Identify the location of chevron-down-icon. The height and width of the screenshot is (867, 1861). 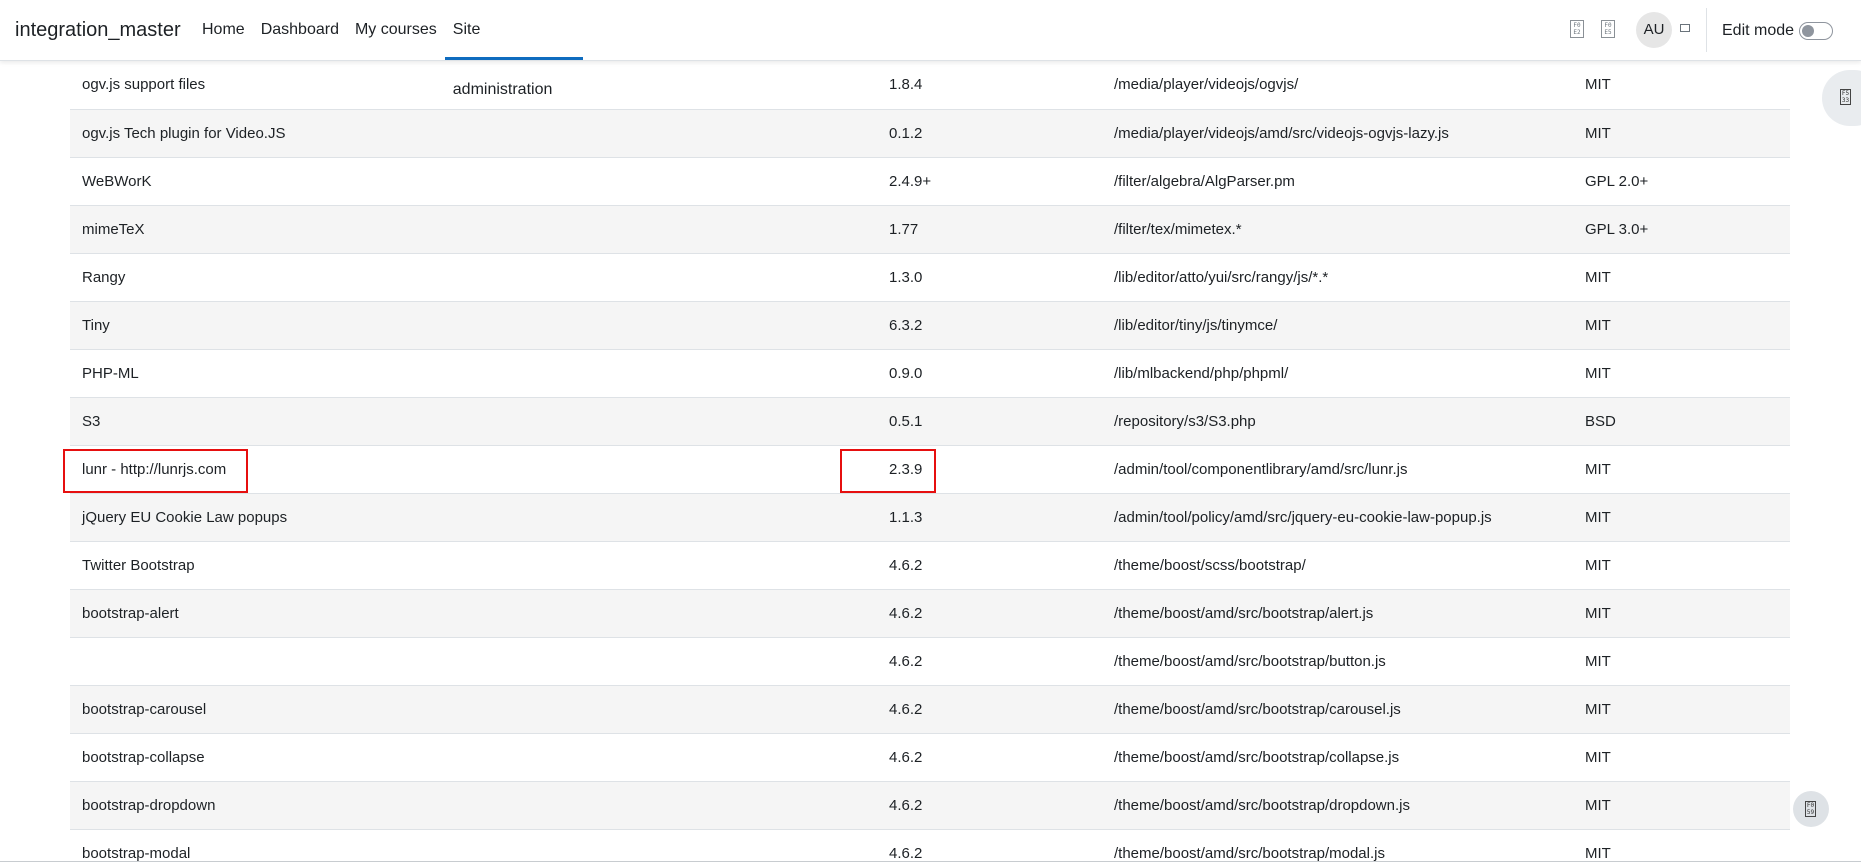
(1685, 28).